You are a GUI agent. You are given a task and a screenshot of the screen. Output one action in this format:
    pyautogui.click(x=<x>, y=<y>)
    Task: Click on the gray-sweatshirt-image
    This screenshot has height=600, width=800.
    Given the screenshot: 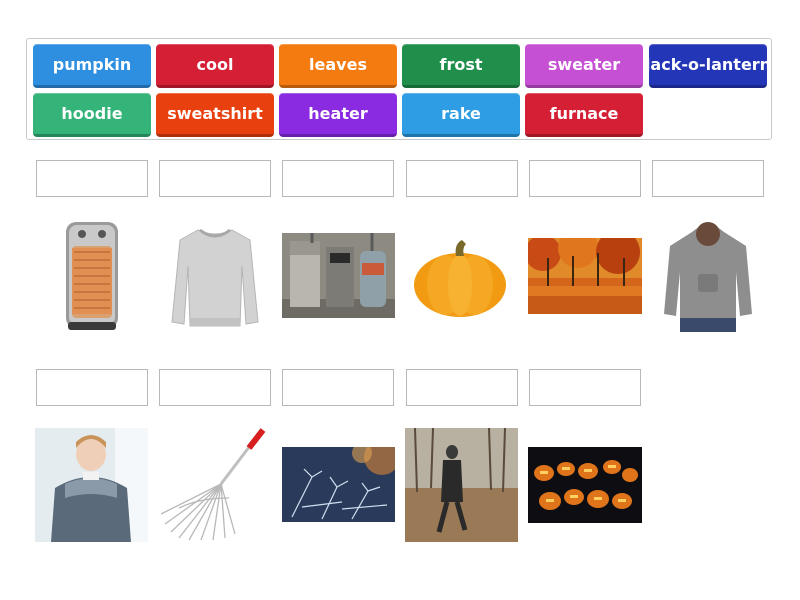 What is the action you would take?
    pyautogui.click(x=215, y=276)
    